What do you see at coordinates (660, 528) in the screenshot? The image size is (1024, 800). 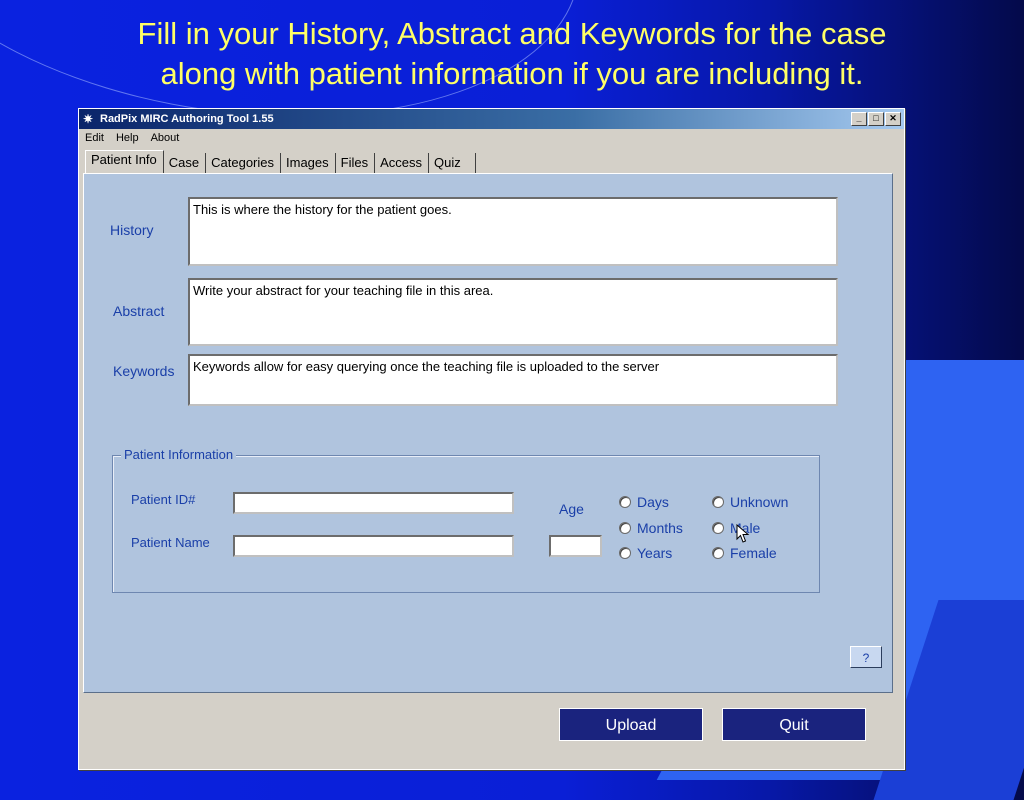 I see `age-unit-months-label: Months` at bounding box center [660, 528].